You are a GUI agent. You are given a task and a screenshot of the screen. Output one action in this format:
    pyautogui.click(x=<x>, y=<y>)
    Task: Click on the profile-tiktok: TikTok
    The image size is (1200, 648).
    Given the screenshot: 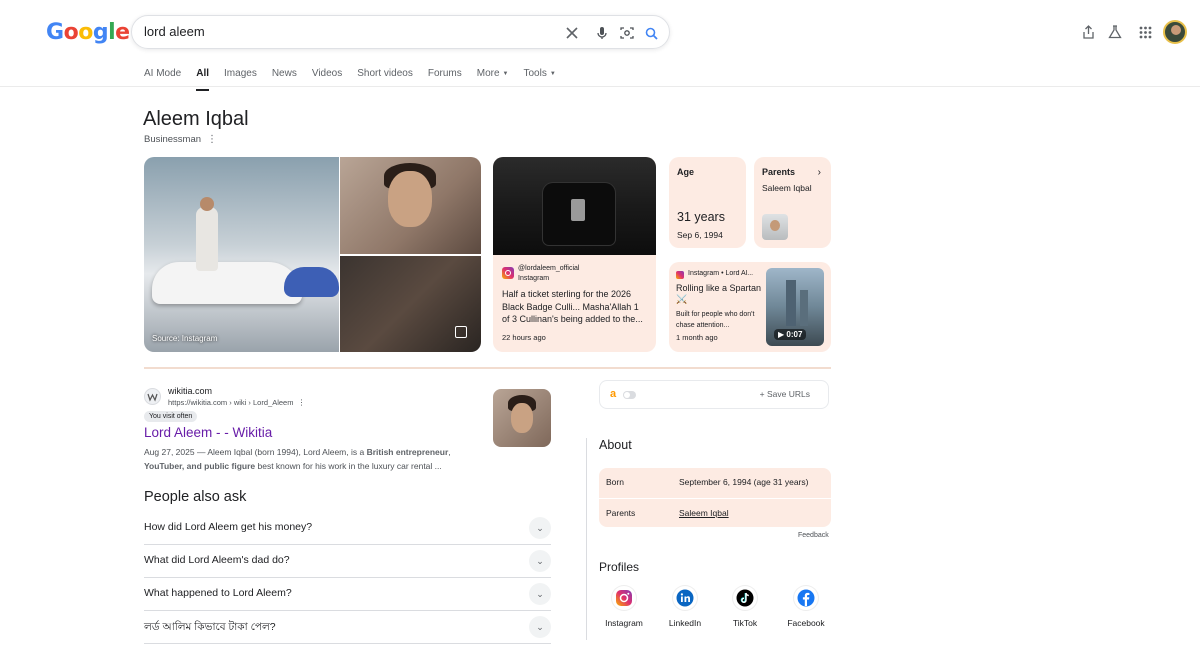 What is the action you would take?
    pyautogui.click(x=745, y=607)
    